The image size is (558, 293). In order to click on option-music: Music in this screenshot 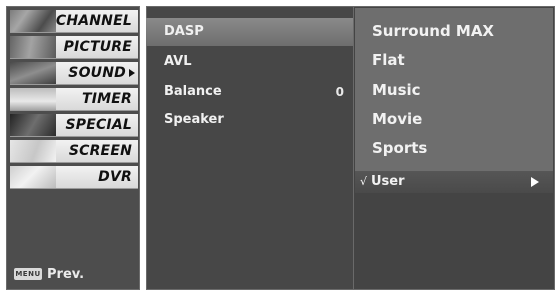, I will do `click(454, 90)`.